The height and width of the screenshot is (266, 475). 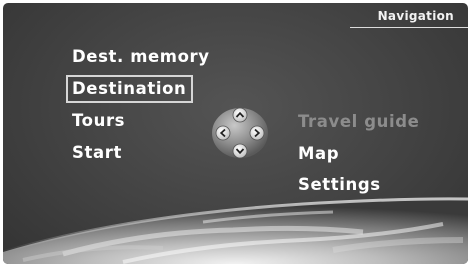 What do you see at coordinates (240, 115) in the screenshot?
I see `arrow-up-icon` at bounding box center [240, 115].